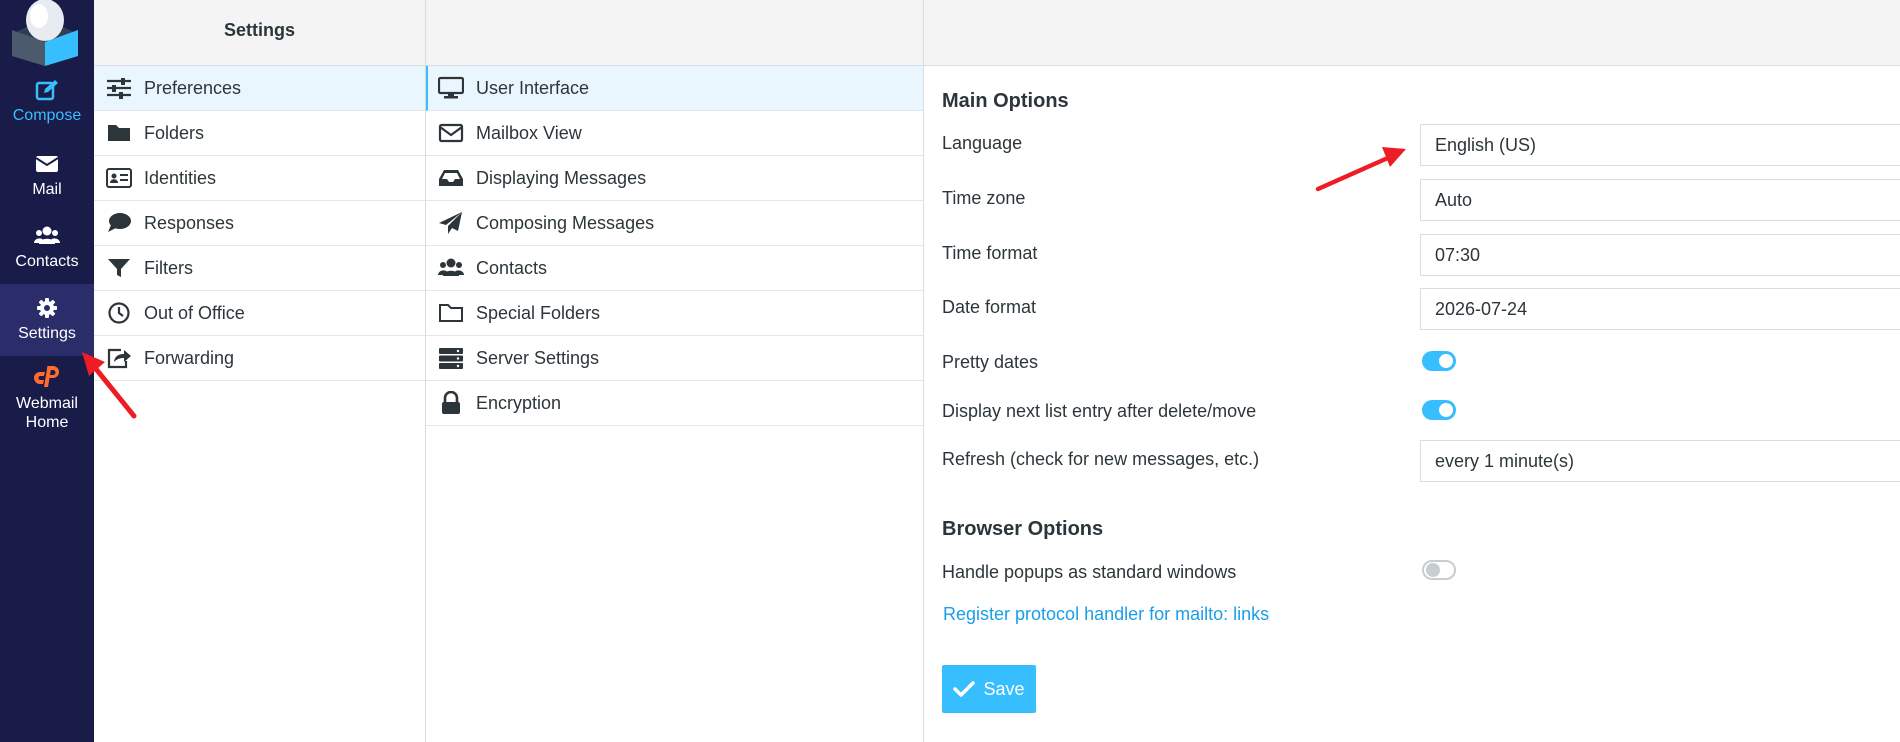  I want to click on language-label: Language, so click(982, 143).